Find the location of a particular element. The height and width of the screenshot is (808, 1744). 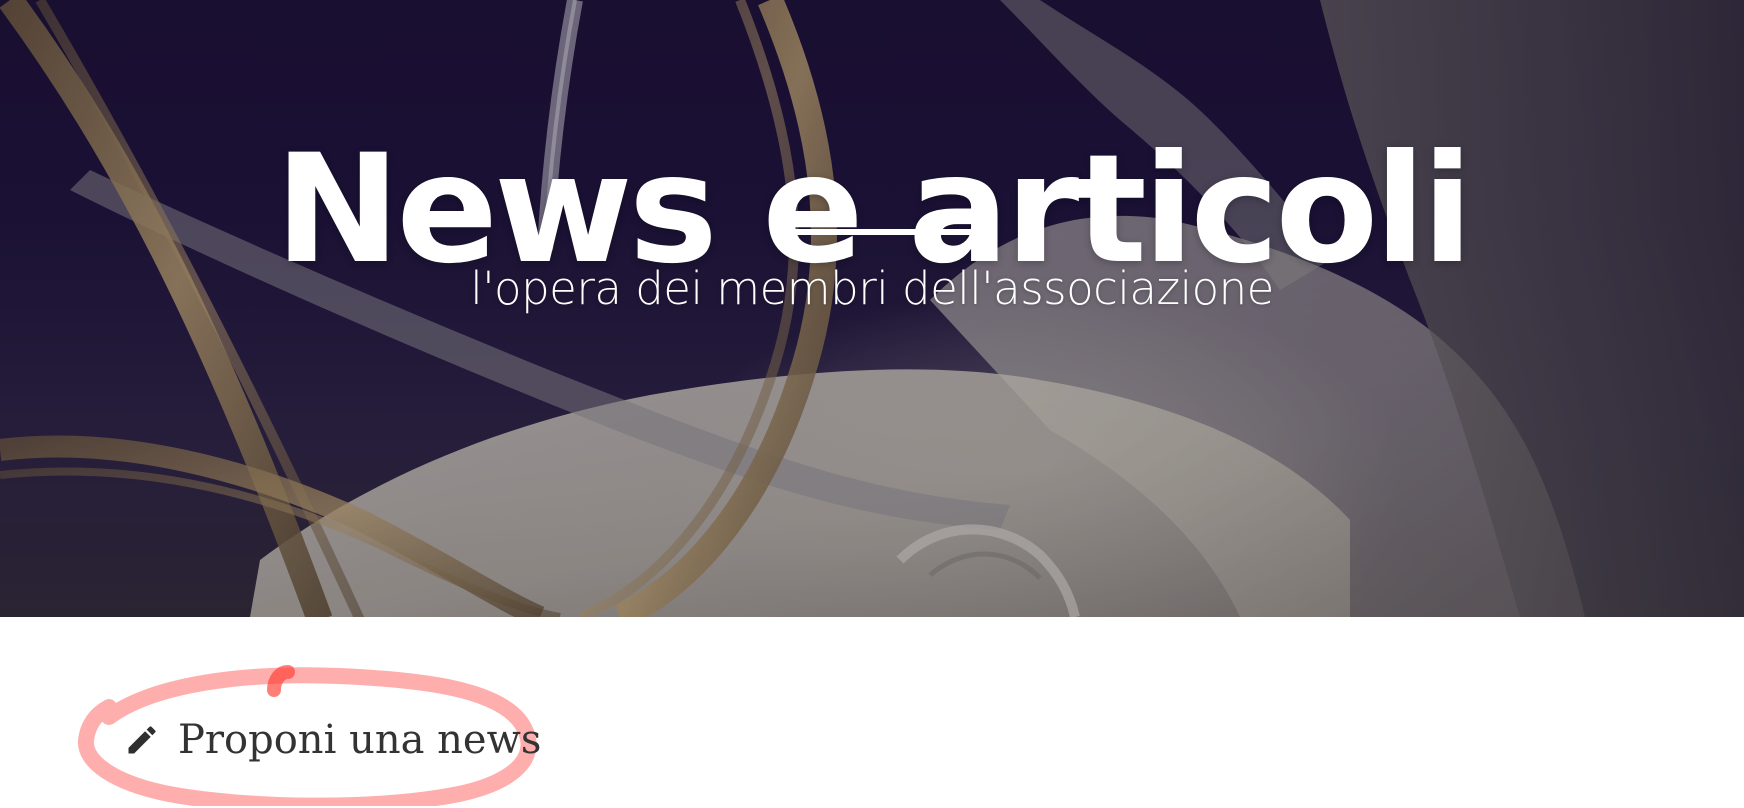

pencil-icon is located at coordinates (142, 740).